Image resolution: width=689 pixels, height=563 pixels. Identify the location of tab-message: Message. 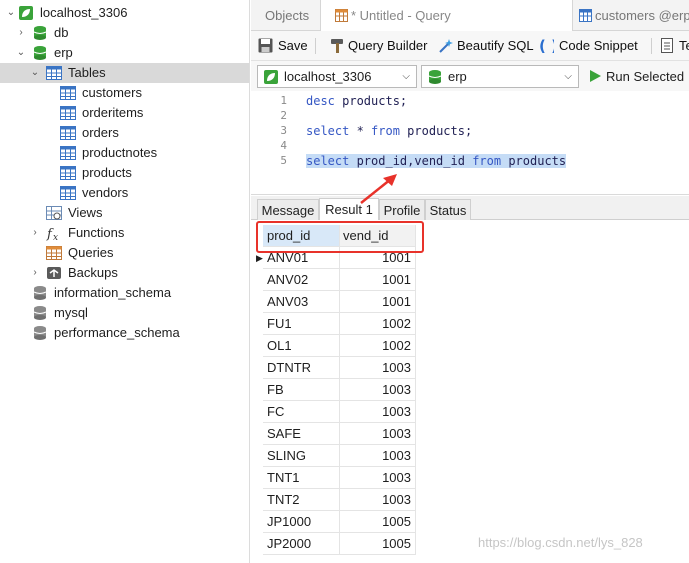
(288, 209).